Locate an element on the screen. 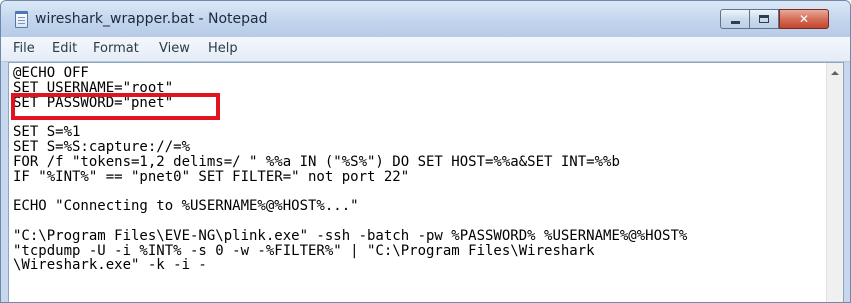  minimize-icon is located at coordinates (735, 22).